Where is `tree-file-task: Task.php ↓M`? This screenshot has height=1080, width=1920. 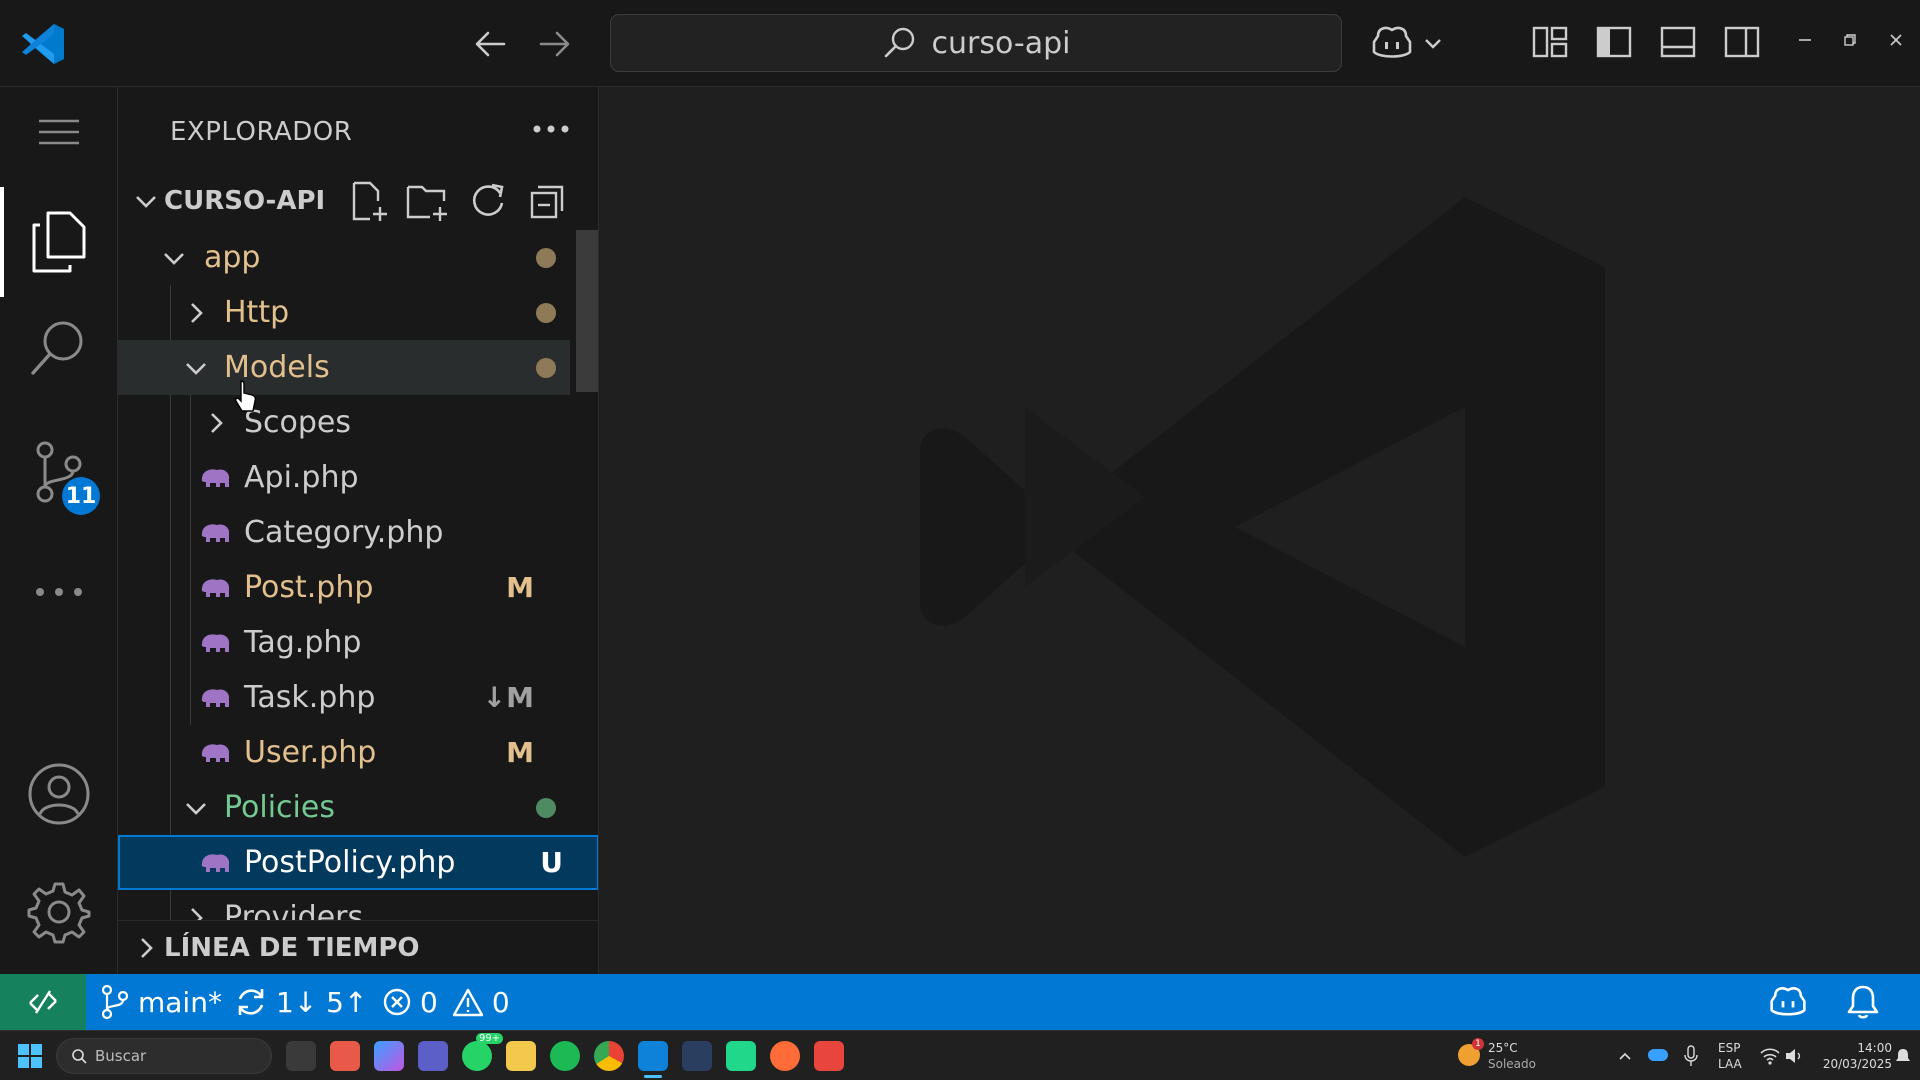 tree-file-task: Task.php ↓M is located at coordinates (344, 697).